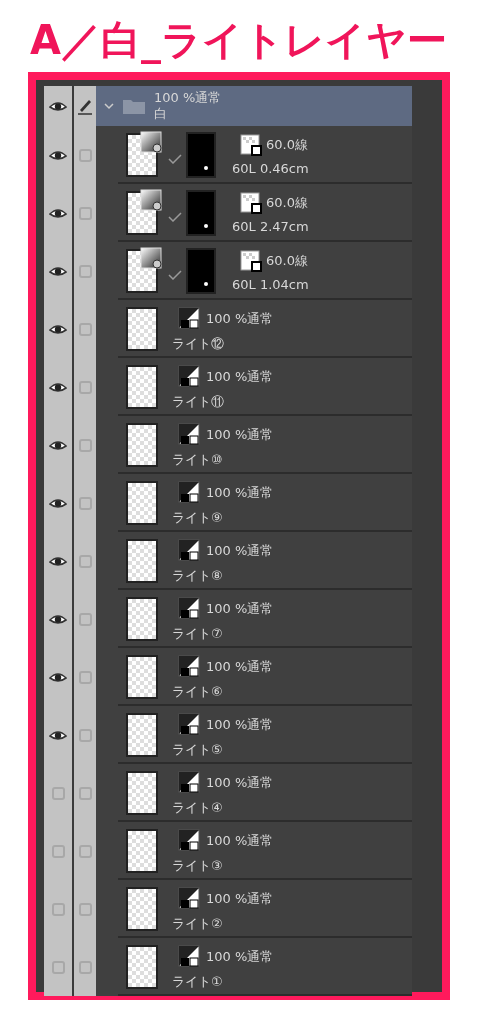 The image size is (478, 1024). I want to click on page-title: A／白_ライトレイヤー, so click(238, 41).